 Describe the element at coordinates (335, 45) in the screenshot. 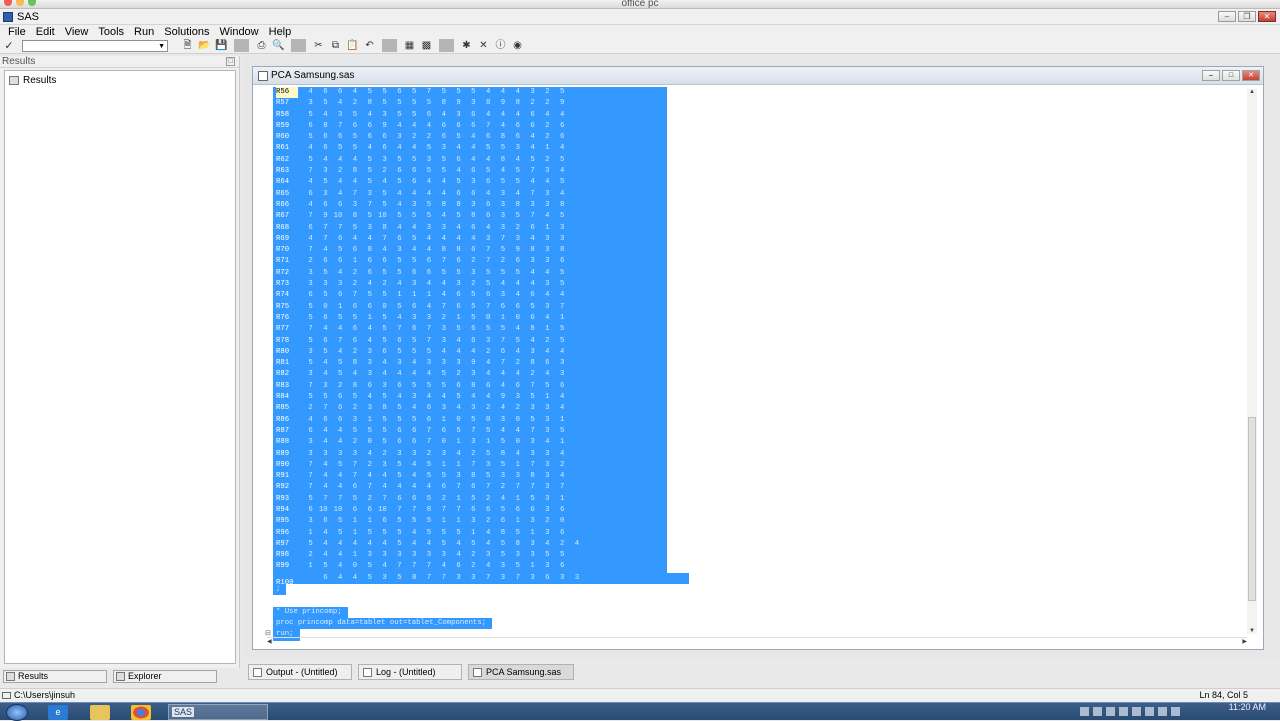

I see `copy-icon: ⧉` at that location.